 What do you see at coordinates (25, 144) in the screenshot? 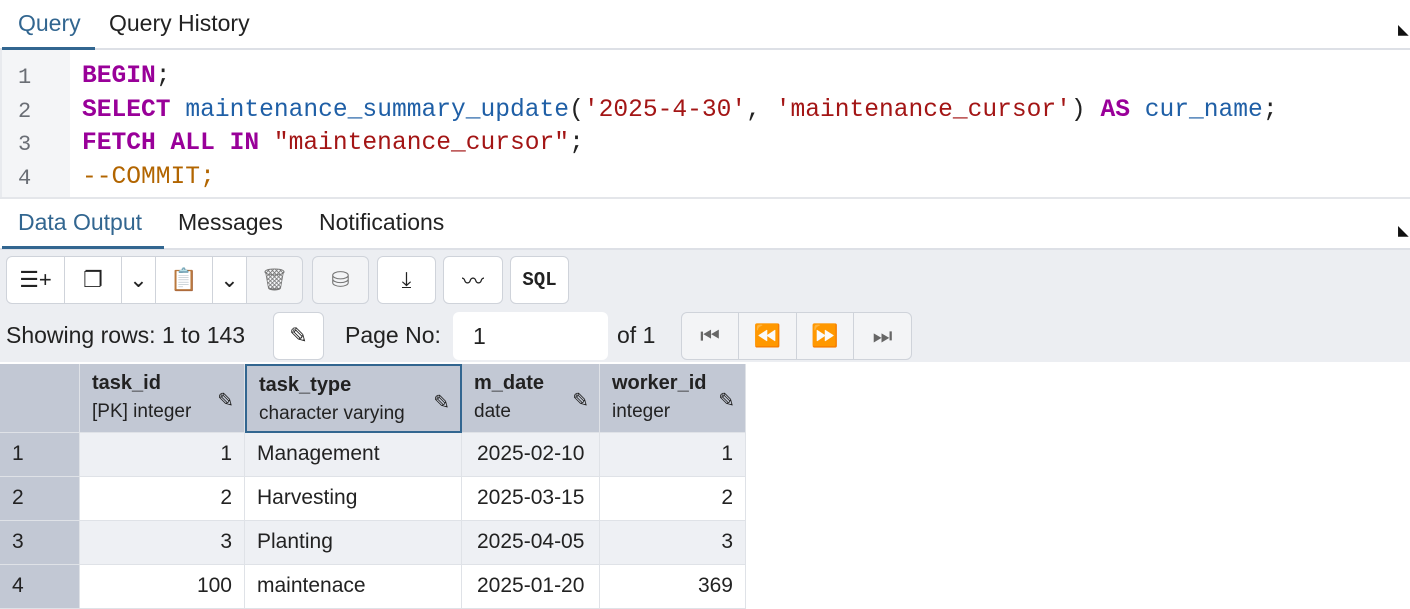
I see `line-number: 3` at bounding box center [25, 144].